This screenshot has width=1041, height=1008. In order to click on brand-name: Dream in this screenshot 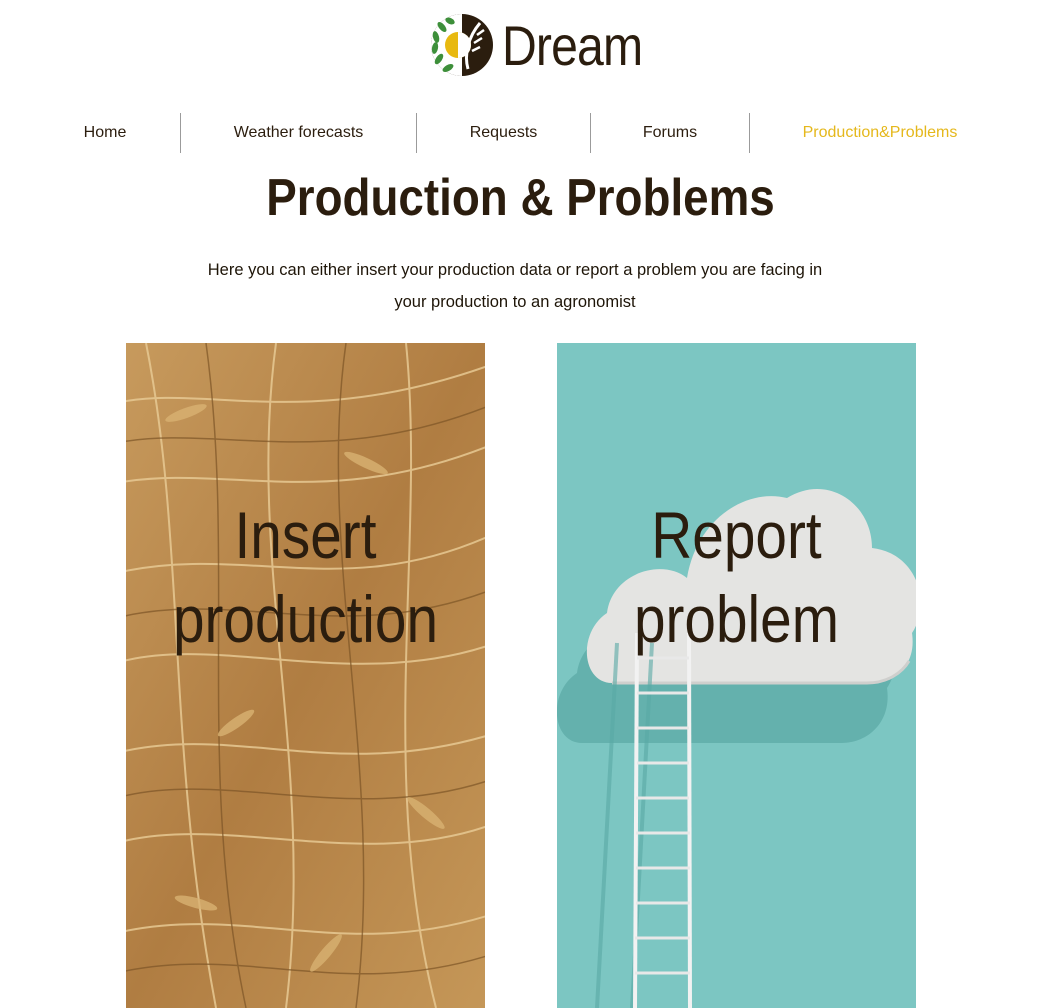, I will do `click(572, 45)`.